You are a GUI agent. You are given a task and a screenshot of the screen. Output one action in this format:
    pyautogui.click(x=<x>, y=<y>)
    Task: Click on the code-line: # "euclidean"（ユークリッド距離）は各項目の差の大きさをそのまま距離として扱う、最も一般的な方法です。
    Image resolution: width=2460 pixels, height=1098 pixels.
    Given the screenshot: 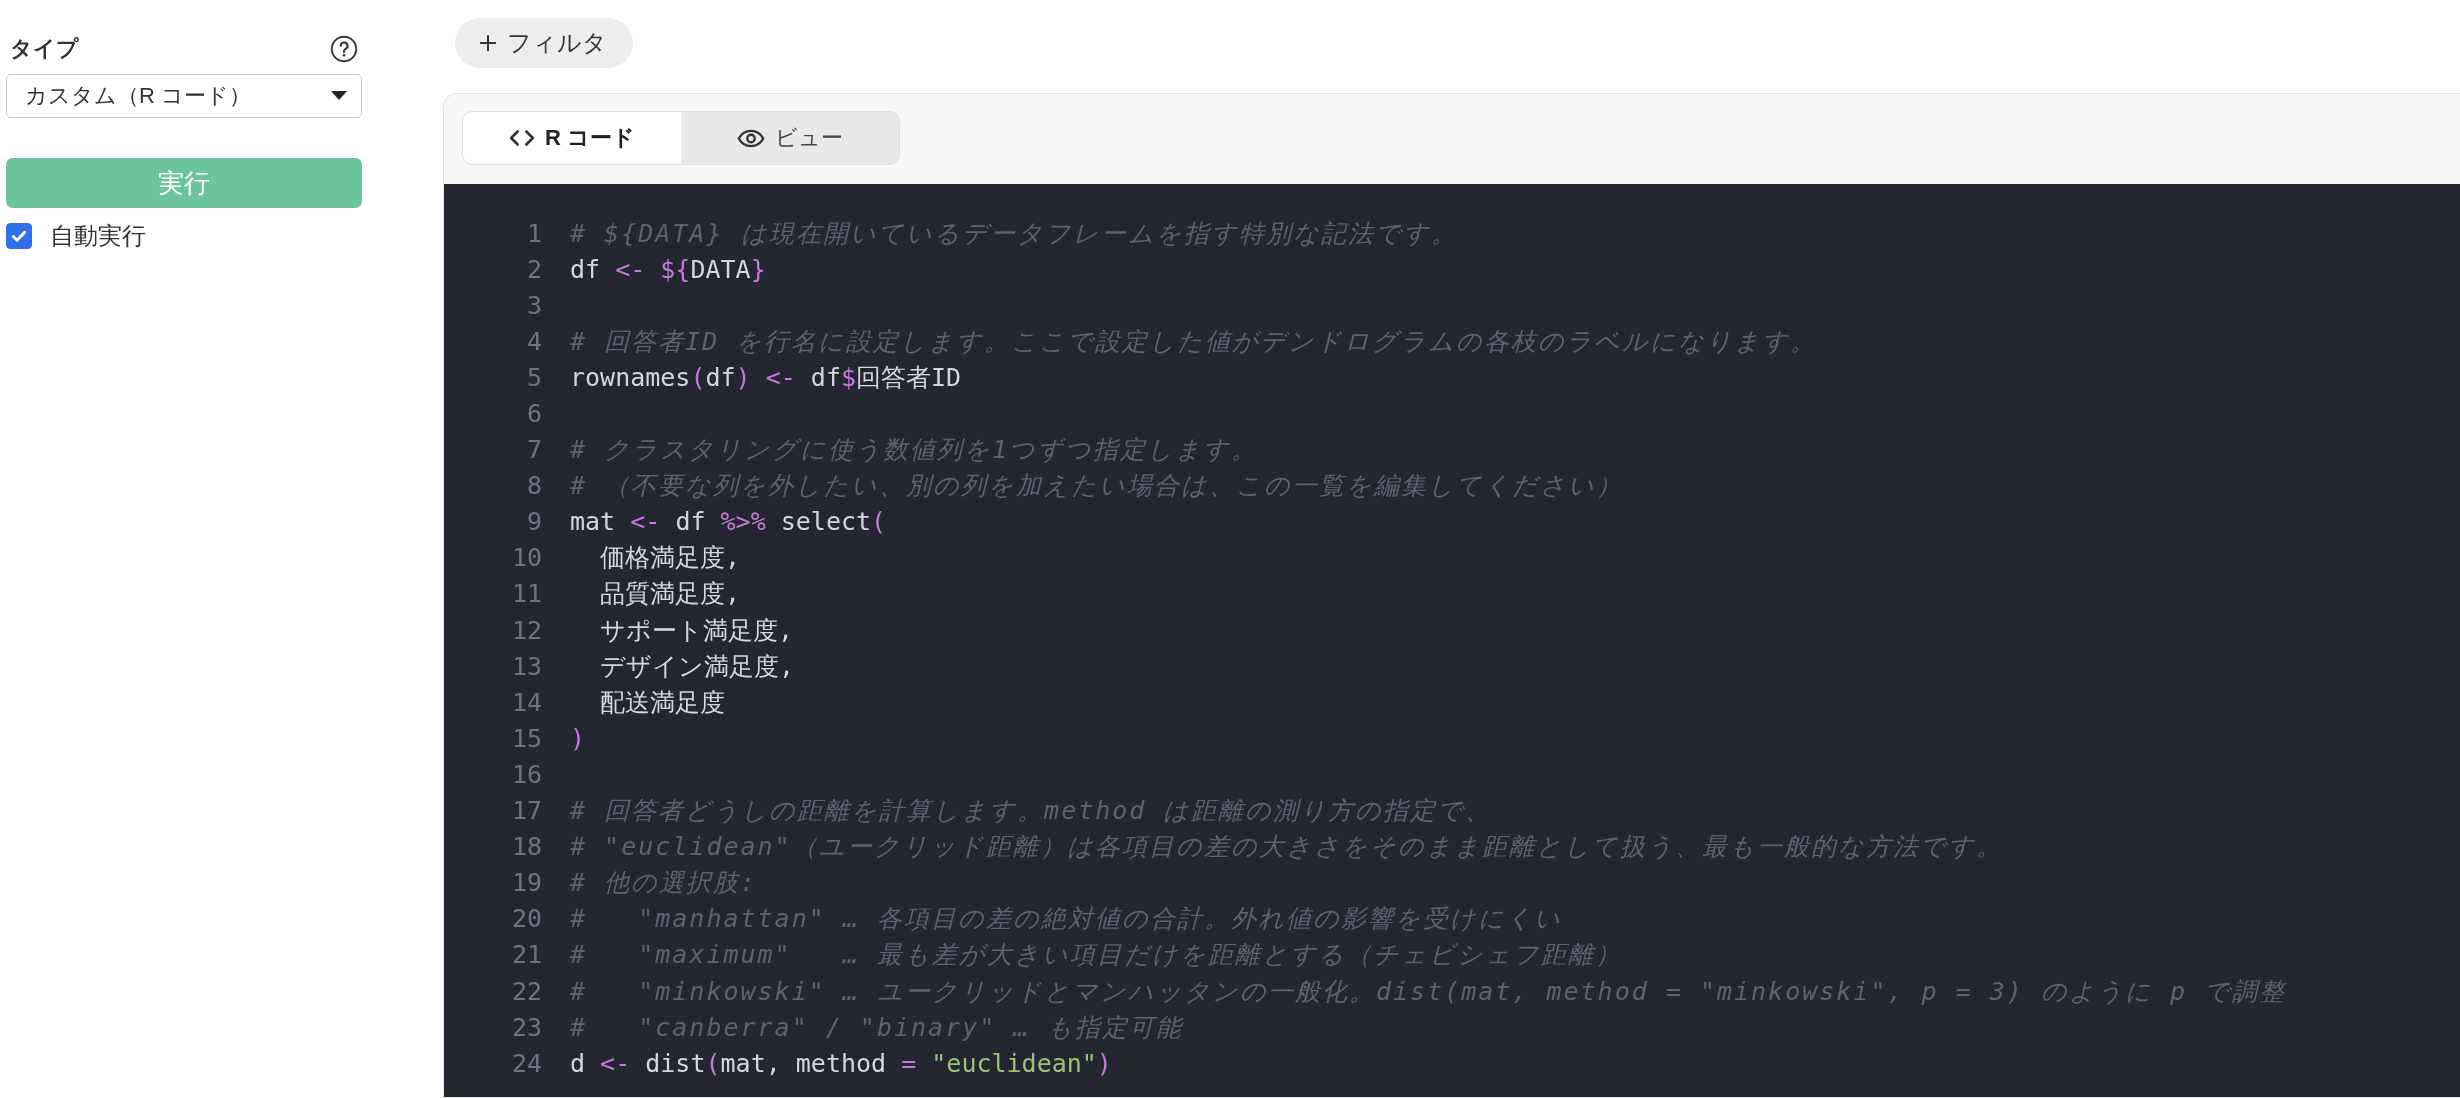 What is the action you would take?
    pyautogui.click(x=1286, y=847)
    